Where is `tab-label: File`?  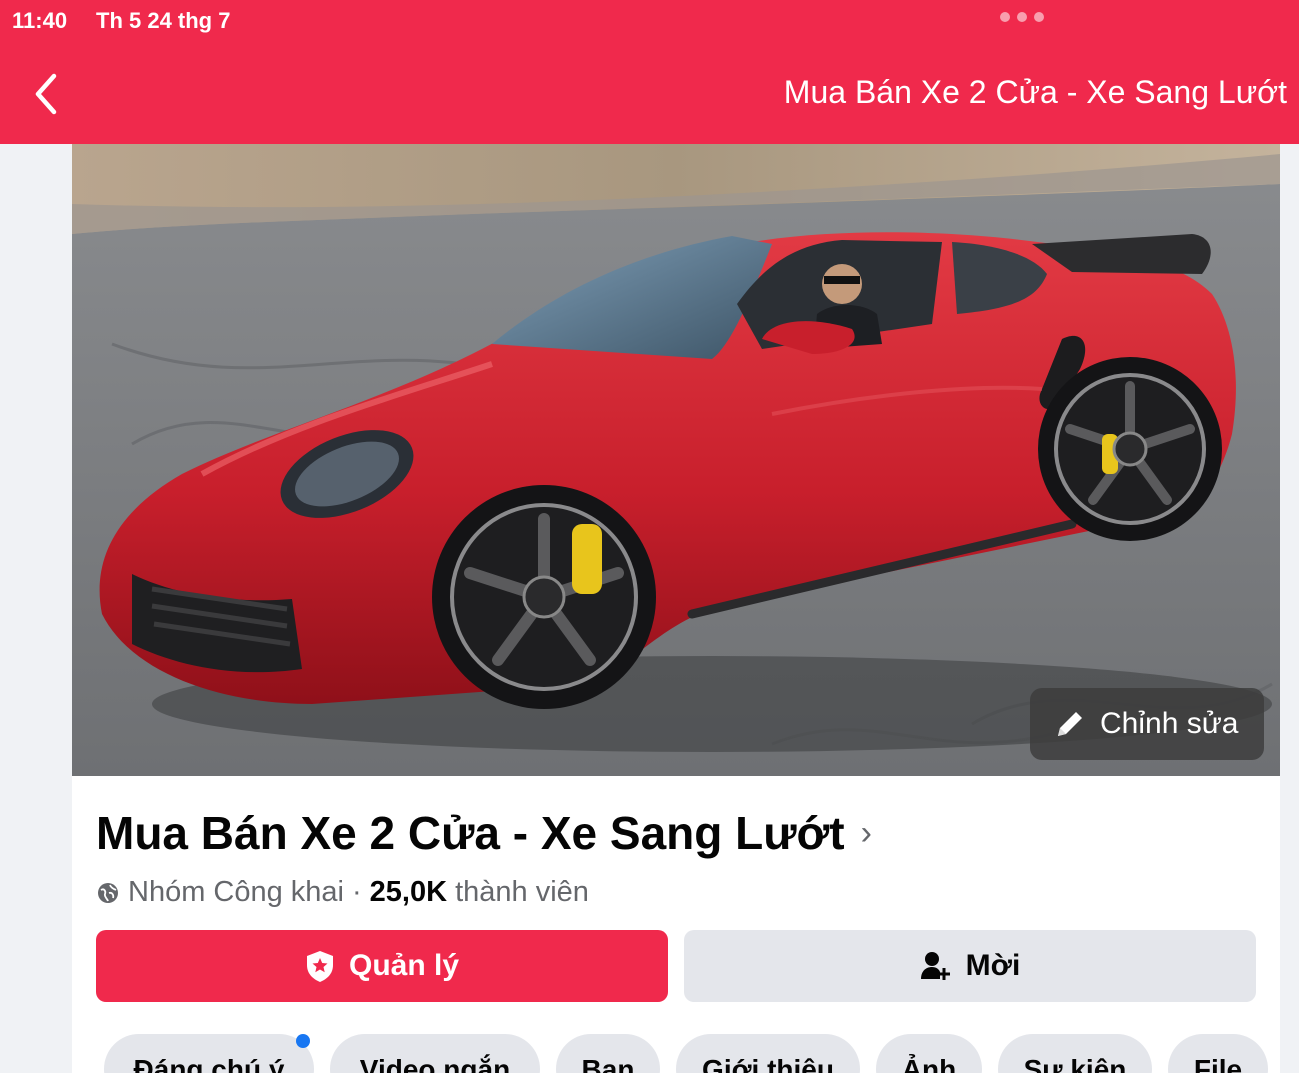 tab-label: File is located at coordinates (1218, 1063).